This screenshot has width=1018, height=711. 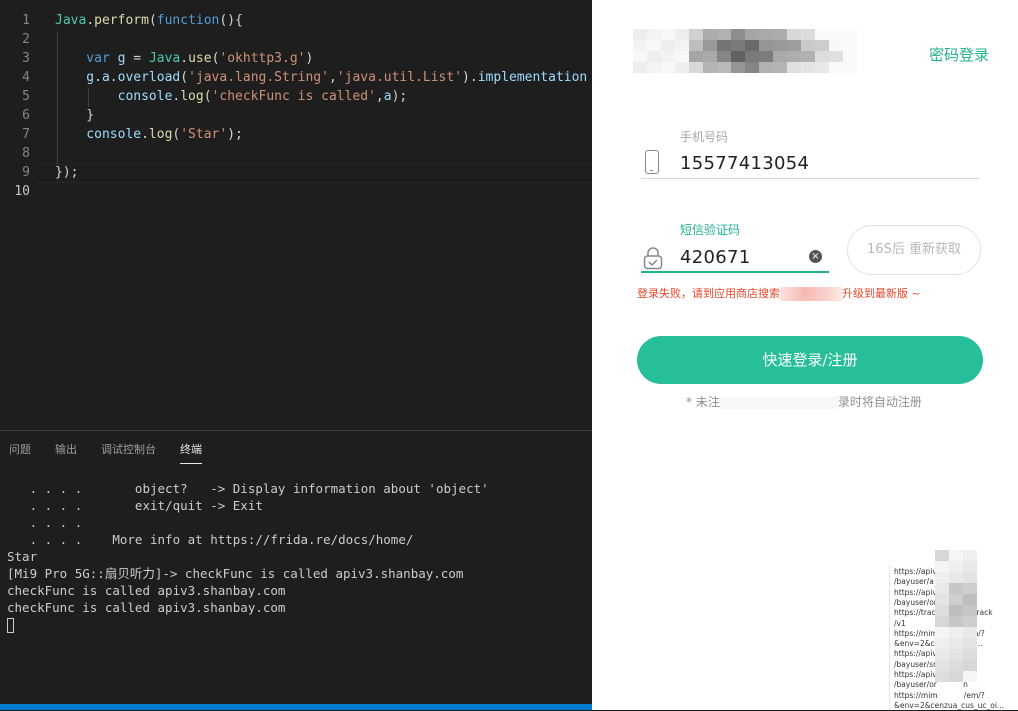 What do you see at coordinates (704, 137) in the screenshot?
I see `phone-label: 手机号码` at bounding box center [704, 137].